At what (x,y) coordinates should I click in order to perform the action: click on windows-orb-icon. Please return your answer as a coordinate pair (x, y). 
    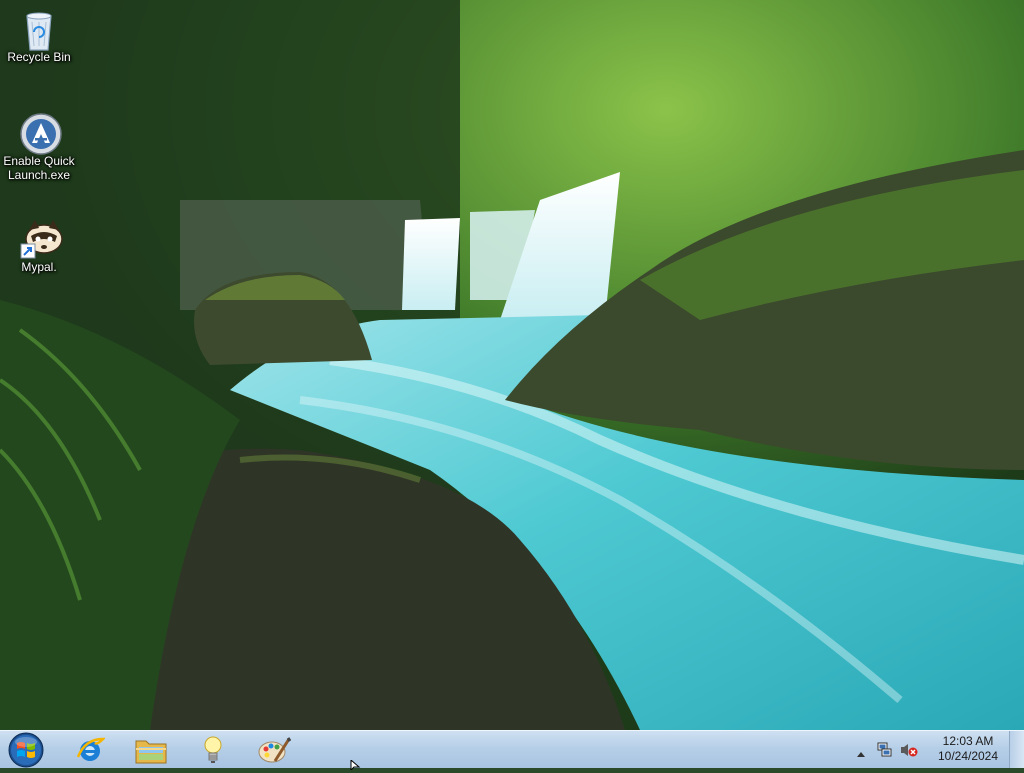
    Looking at the image, I should click on (26, 750).